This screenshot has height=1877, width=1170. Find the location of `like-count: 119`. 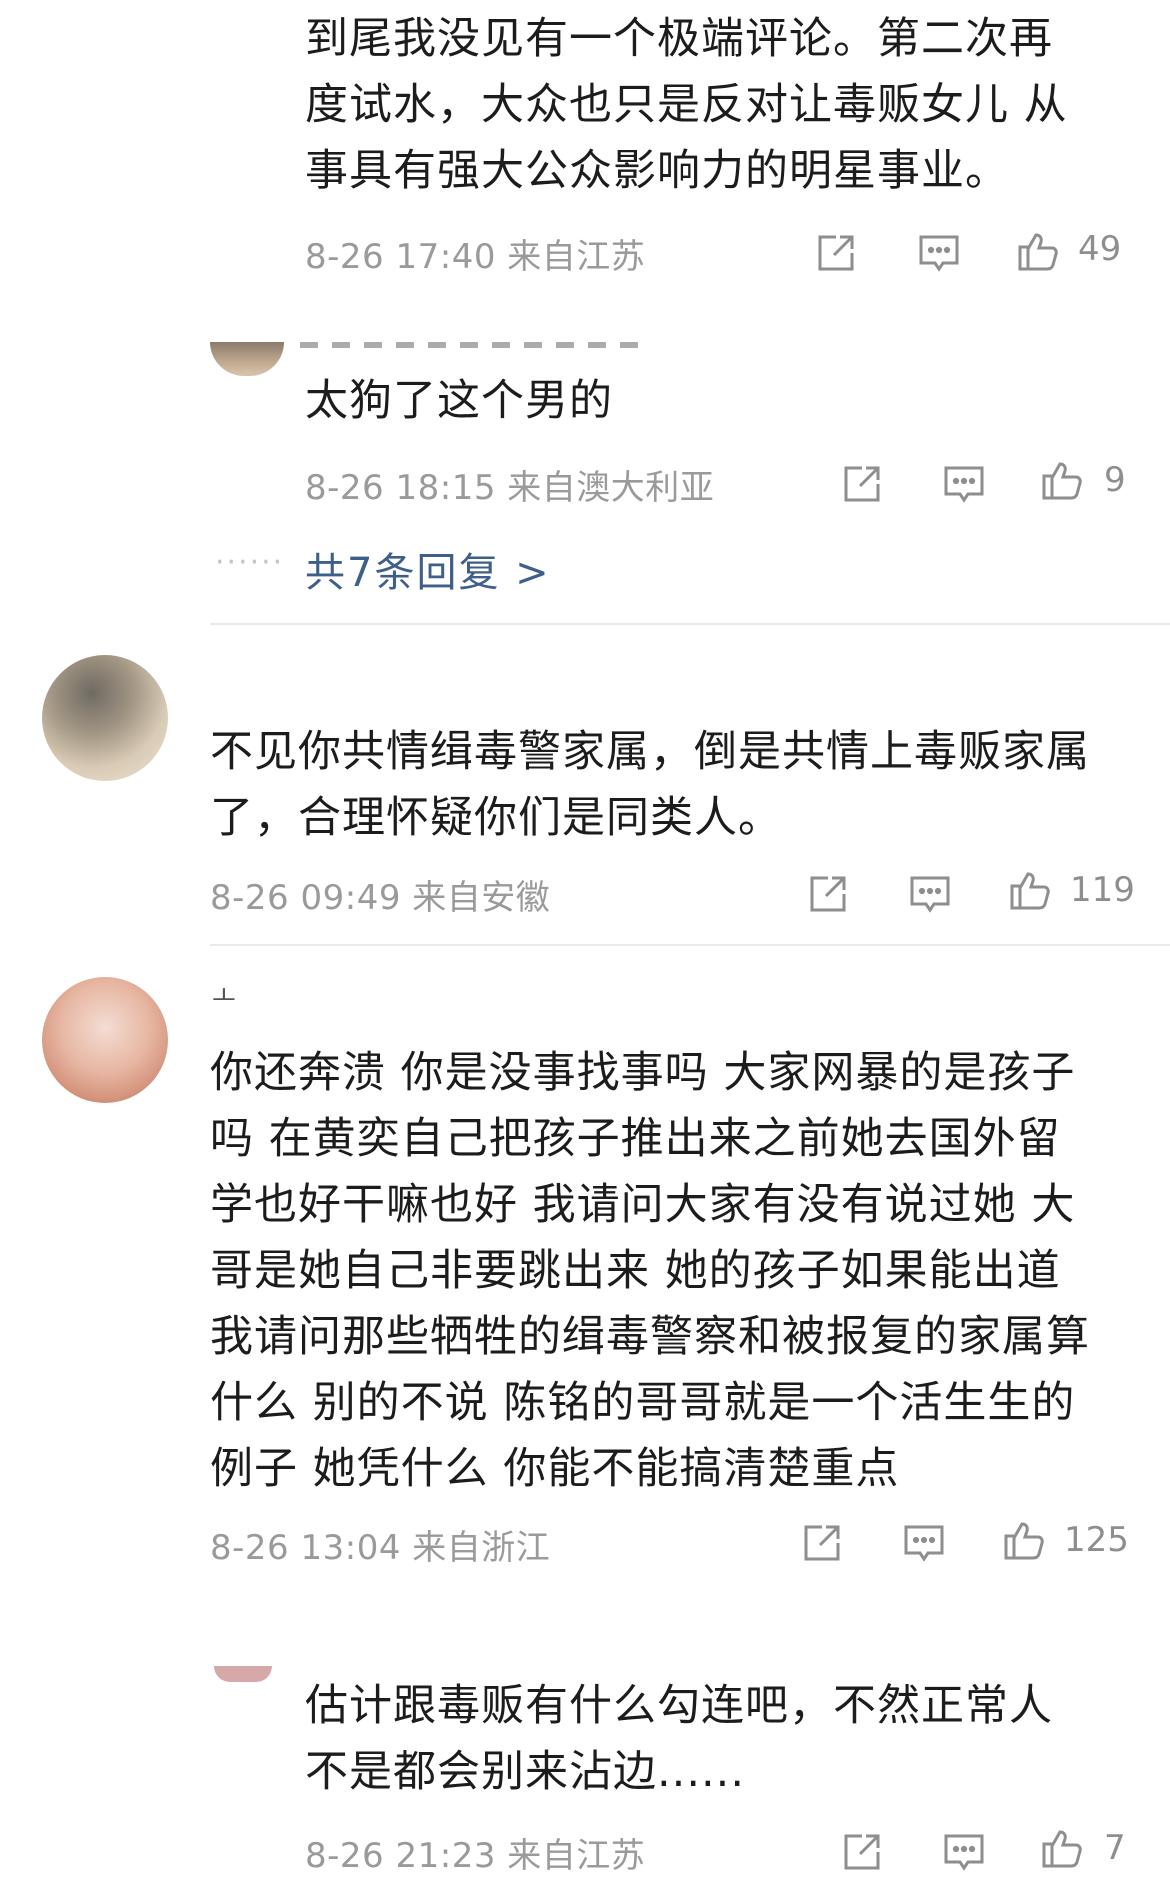

like-count: 119 is located at coordinates (1102, 890).